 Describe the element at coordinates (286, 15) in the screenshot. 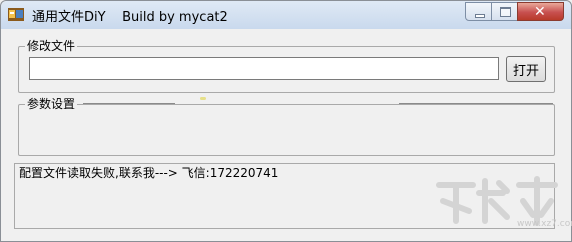

I see `title-bar: 通用文件DiY Build by mycat2 ✕` at that location.